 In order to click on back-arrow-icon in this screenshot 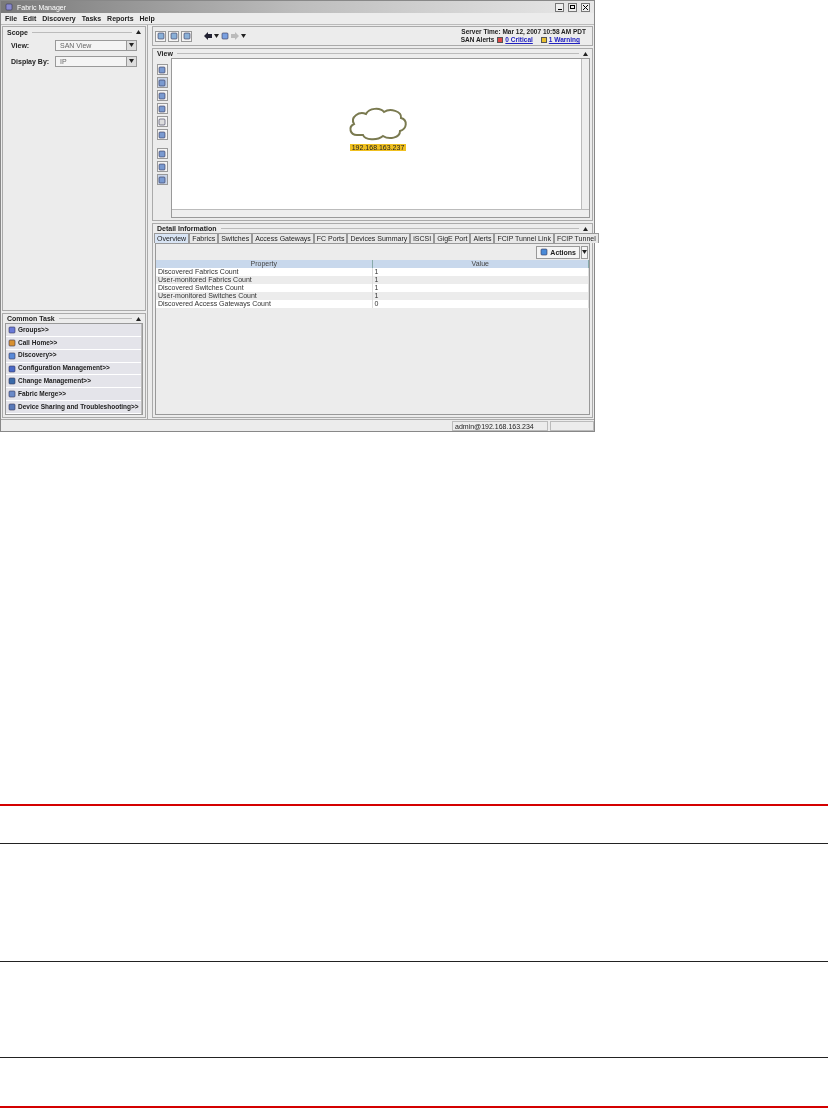, I will do `click(208, 36)`.